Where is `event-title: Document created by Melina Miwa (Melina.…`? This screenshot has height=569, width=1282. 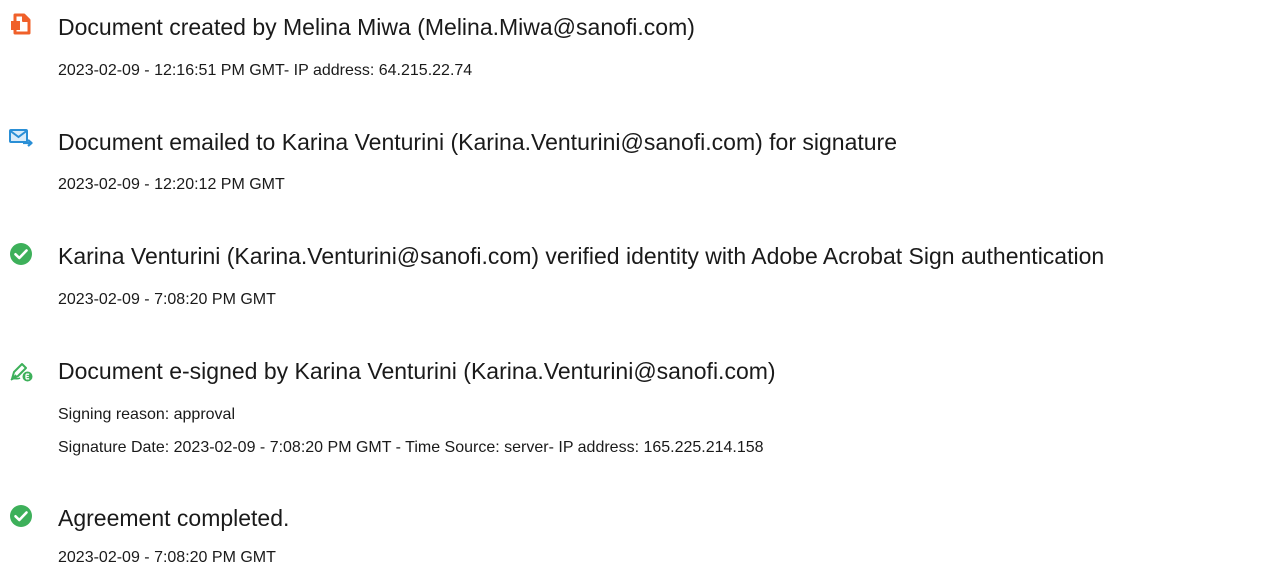
event-title: Document created by Melina Miwa (Melina.… is located at coordinates (376, 27).